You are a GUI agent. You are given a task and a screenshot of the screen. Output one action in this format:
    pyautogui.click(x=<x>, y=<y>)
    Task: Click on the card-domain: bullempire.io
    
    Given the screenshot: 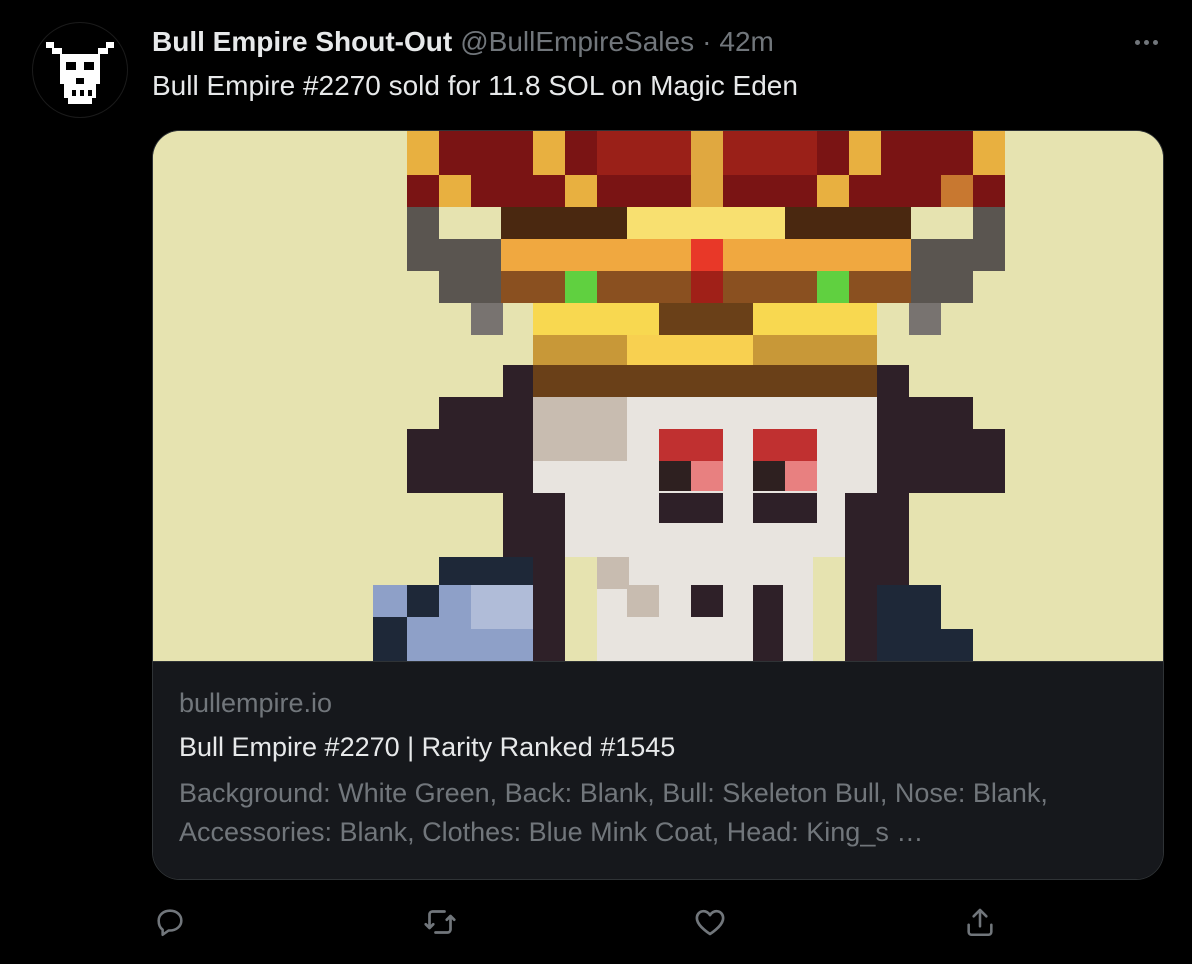 What is the action you would take?
    pyautogui.click(x=256, y=703)
    